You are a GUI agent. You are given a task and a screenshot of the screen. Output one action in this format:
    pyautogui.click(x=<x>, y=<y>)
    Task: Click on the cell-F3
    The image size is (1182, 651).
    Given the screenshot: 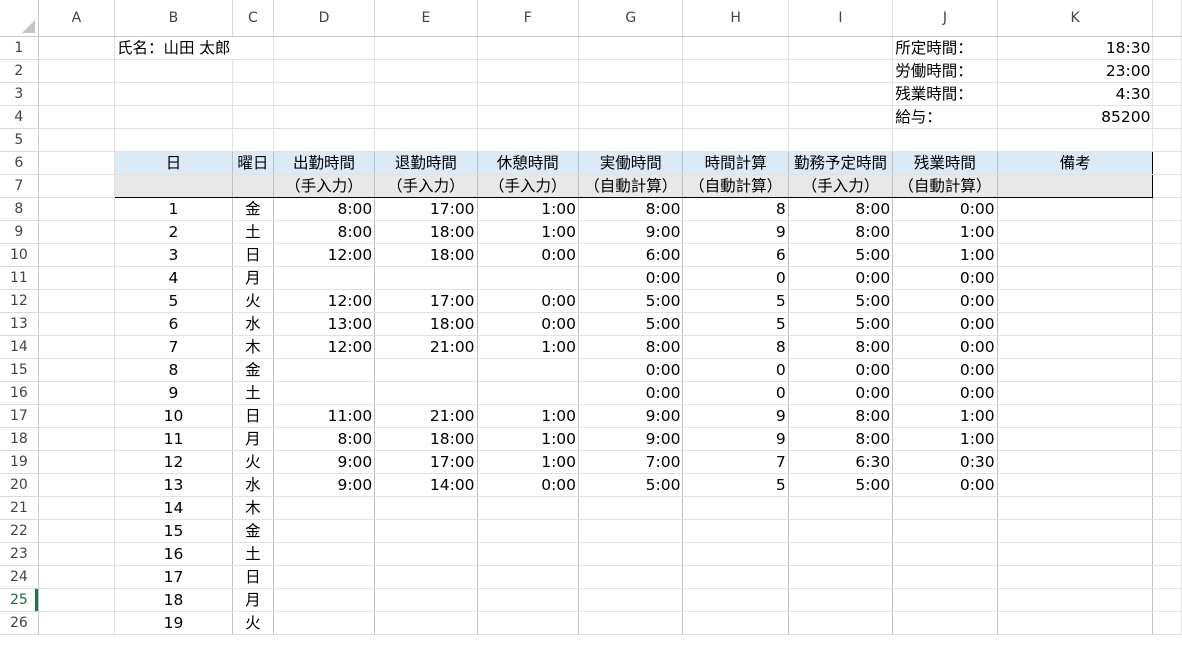 What is the action you would take?
    pyautogui.click(x=528, y=94)
    